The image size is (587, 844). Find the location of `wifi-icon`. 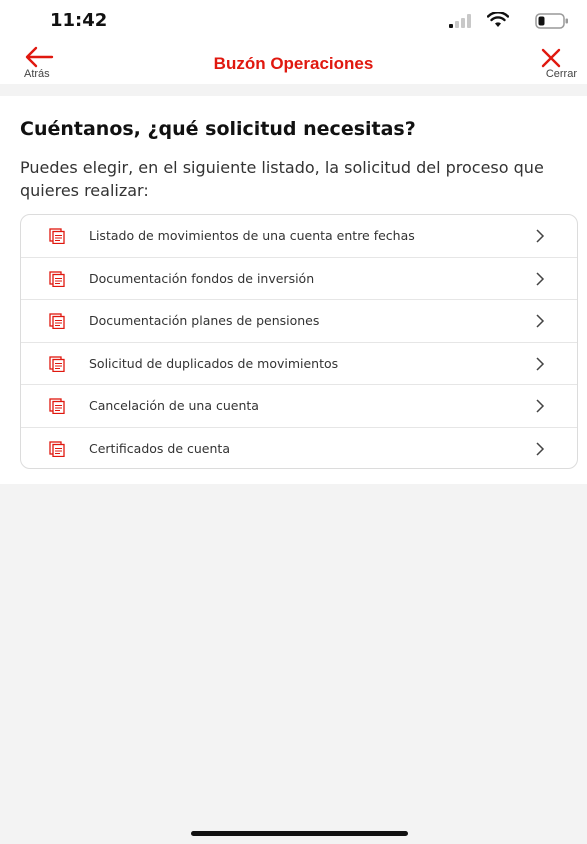

wifi-icon is located at coordinates (498, 19).